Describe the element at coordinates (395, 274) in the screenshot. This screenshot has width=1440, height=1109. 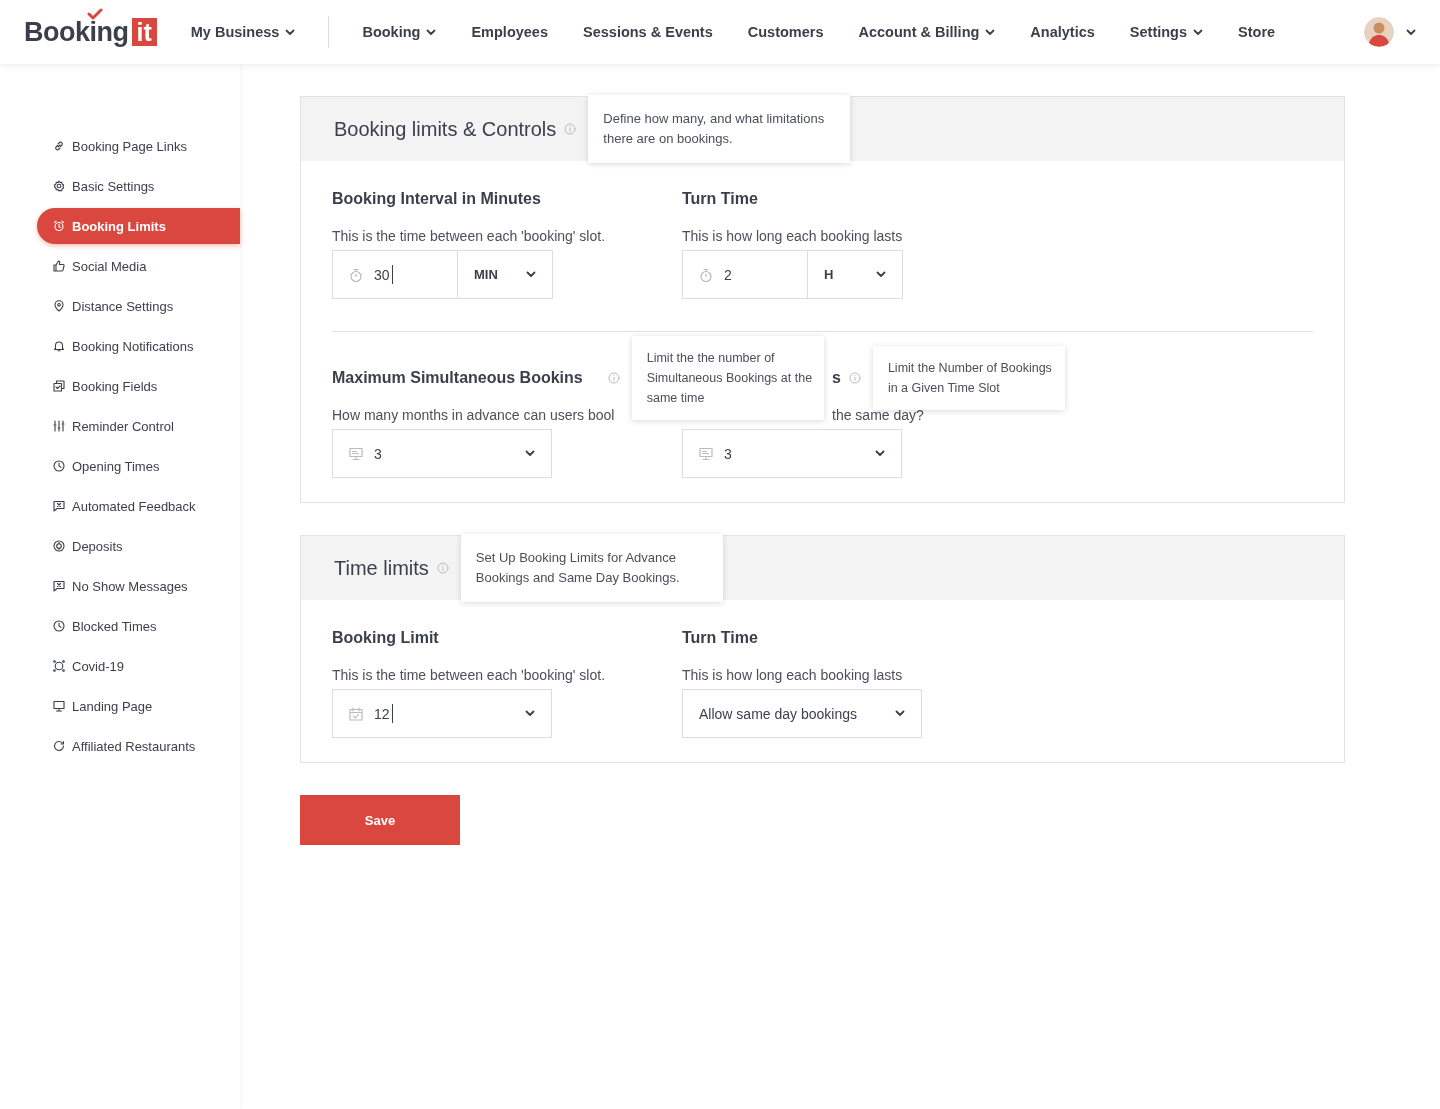
I see `number-field: 30` at that location.